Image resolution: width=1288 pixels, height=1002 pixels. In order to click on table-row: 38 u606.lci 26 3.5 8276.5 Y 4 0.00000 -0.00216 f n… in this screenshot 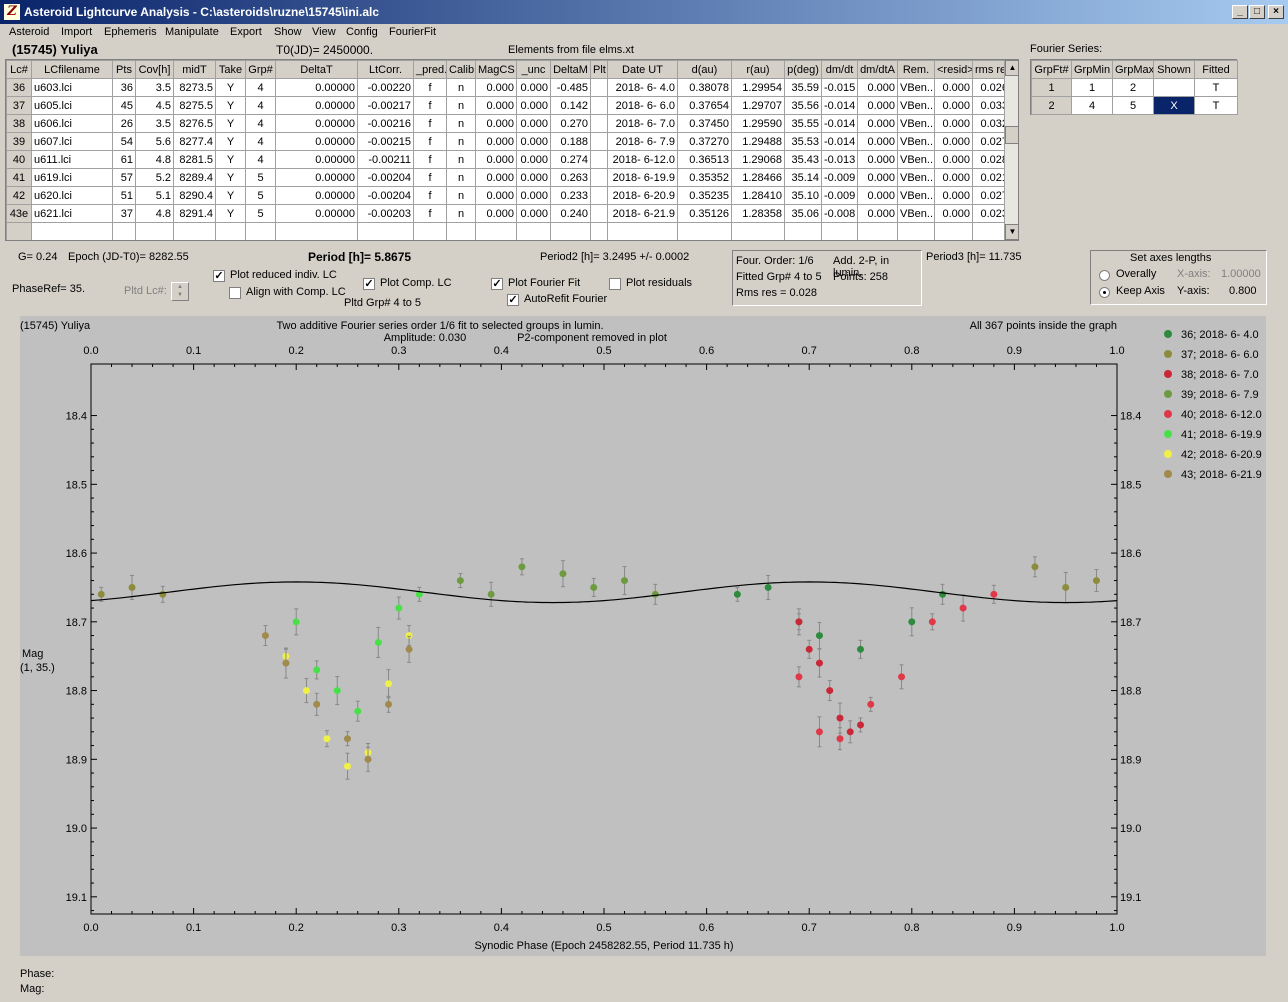, I will do `click(508, 123)`.